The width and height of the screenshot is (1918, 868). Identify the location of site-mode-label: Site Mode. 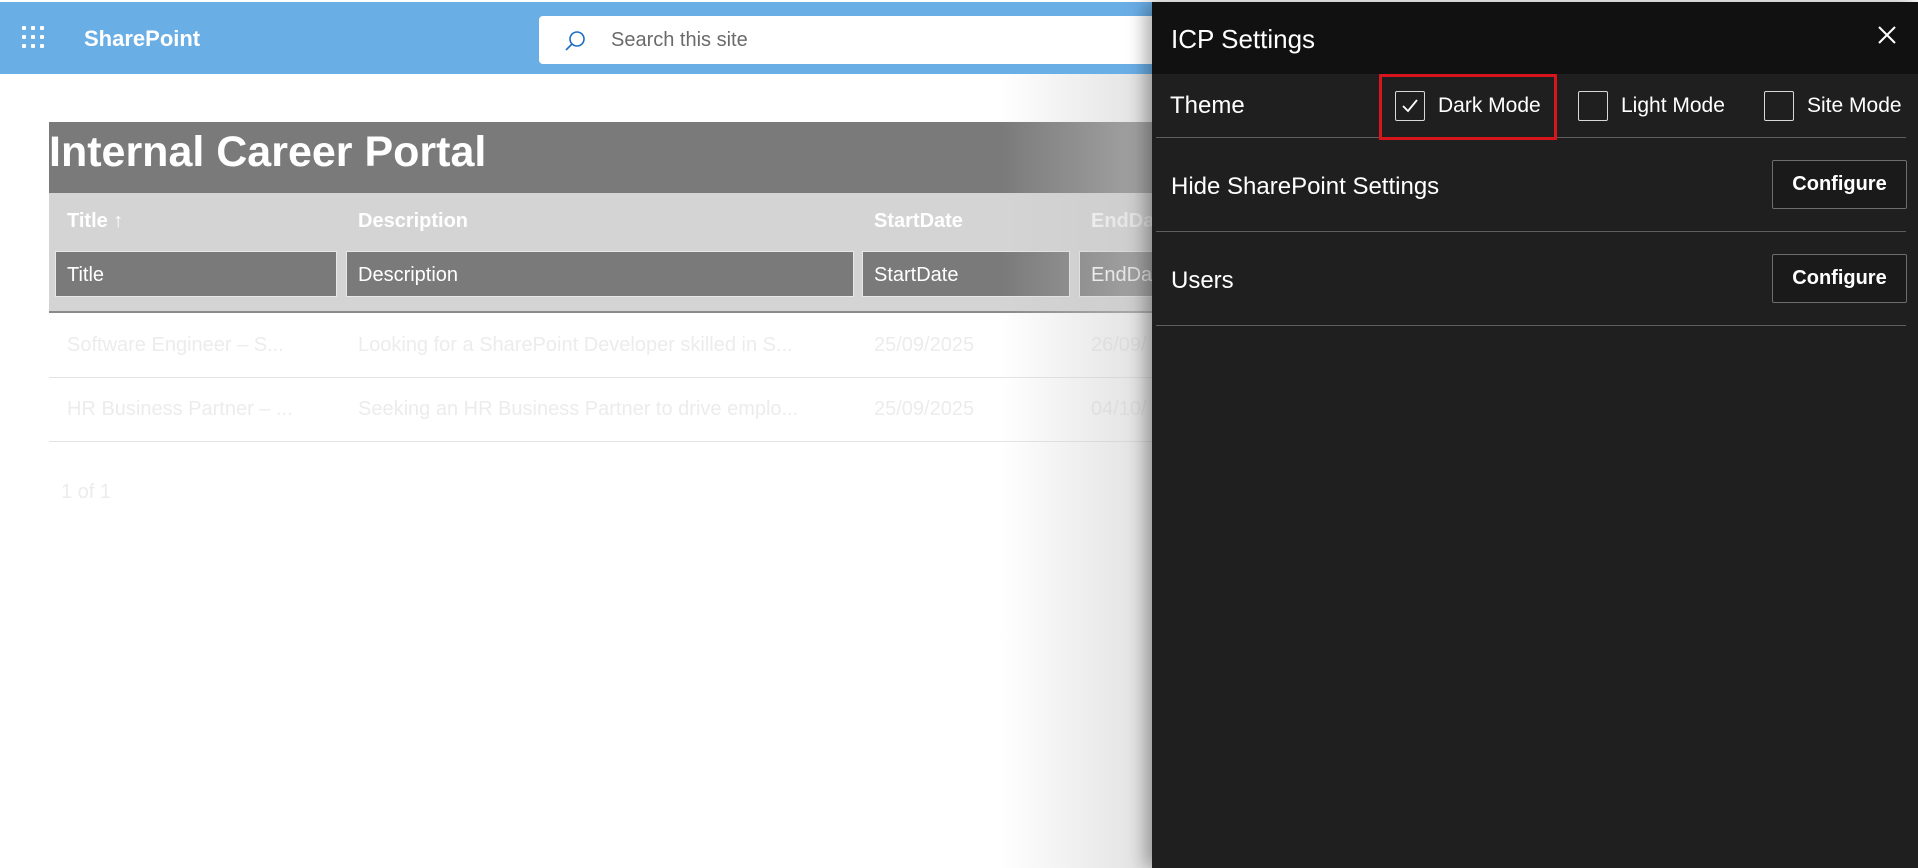
(1854, 105).